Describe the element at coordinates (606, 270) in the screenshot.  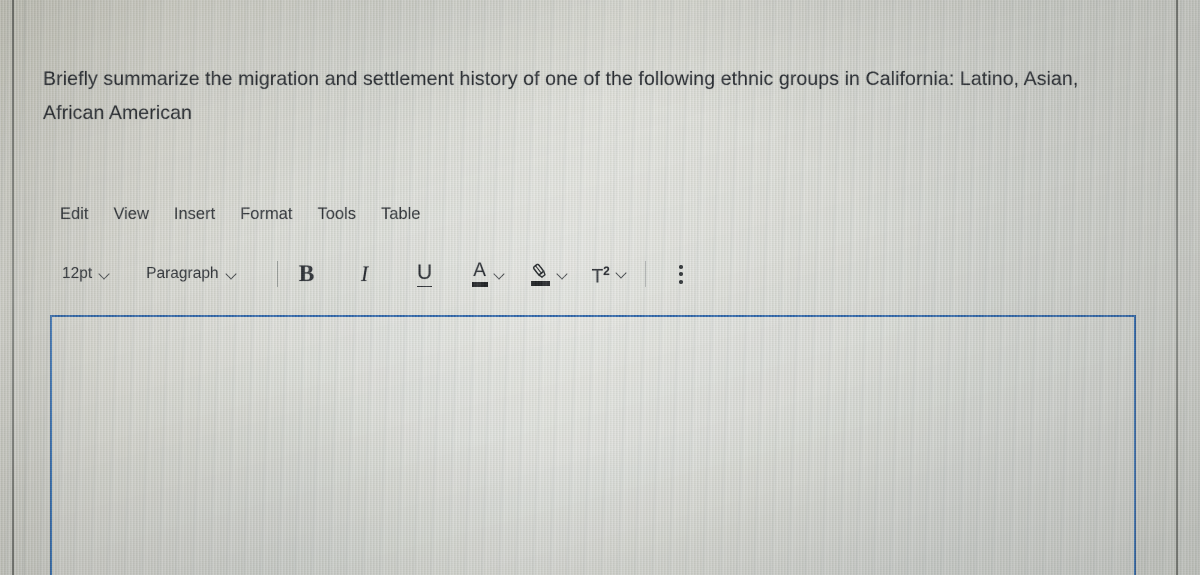
I see `superscript-exponent: 2` at that location.